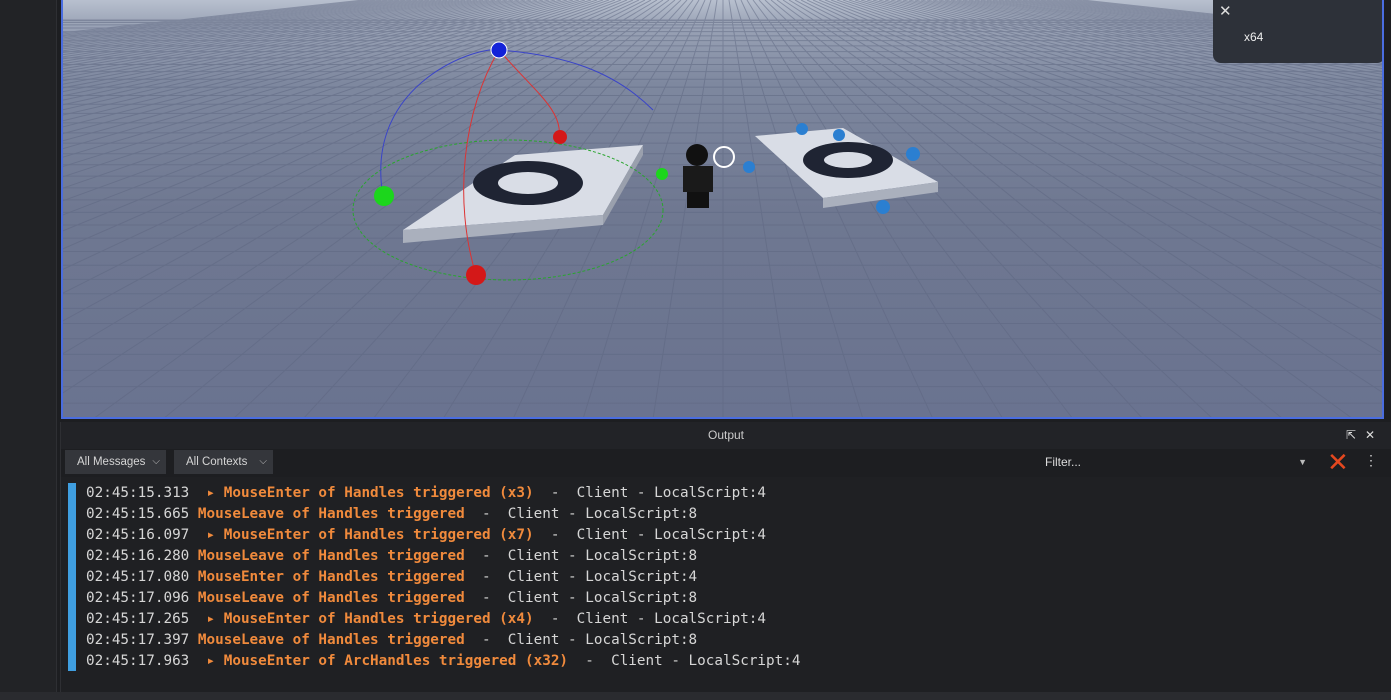 The width and height of the screenshot is (1391, 700). What do you see at coordinates (1176, 462) in the screenshot?
I see `filter-input: Filter... ▼` at bounding box center [1176, 462].